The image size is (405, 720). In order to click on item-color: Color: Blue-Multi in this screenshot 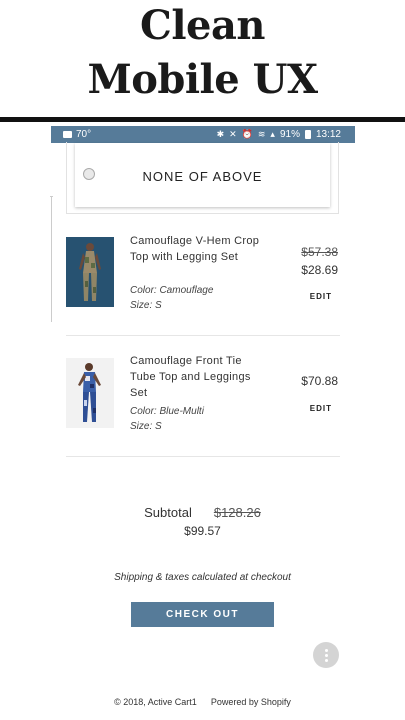, I will do `click(167, 411)`.